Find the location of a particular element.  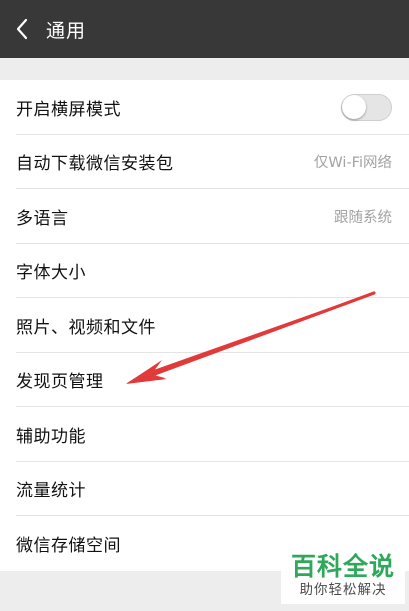

chevron-left-icon is located at coordinates (22, 29).